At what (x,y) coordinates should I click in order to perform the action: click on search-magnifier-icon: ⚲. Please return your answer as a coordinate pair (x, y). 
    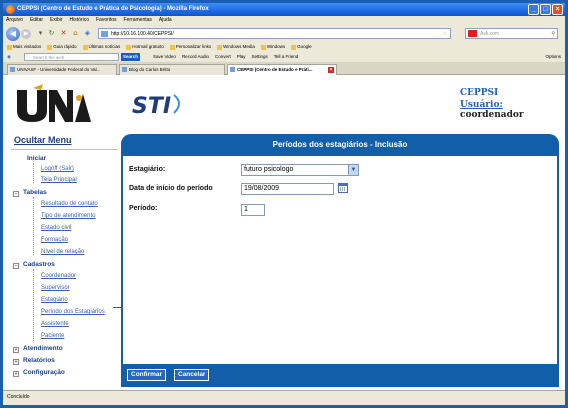
    Looking at the image, I should click on (553, 34).